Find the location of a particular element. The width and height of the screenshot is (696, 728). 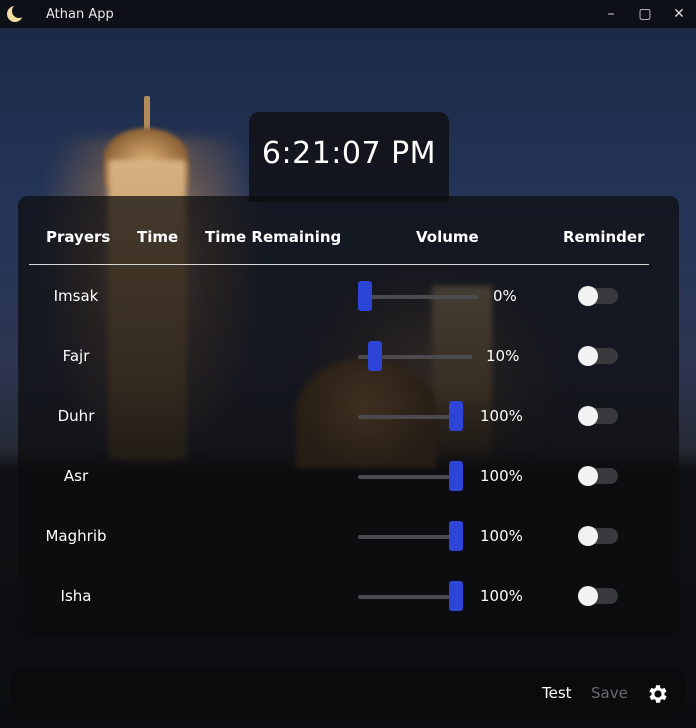

prayer-name: Maghrib is located at coordinates (76, 536).